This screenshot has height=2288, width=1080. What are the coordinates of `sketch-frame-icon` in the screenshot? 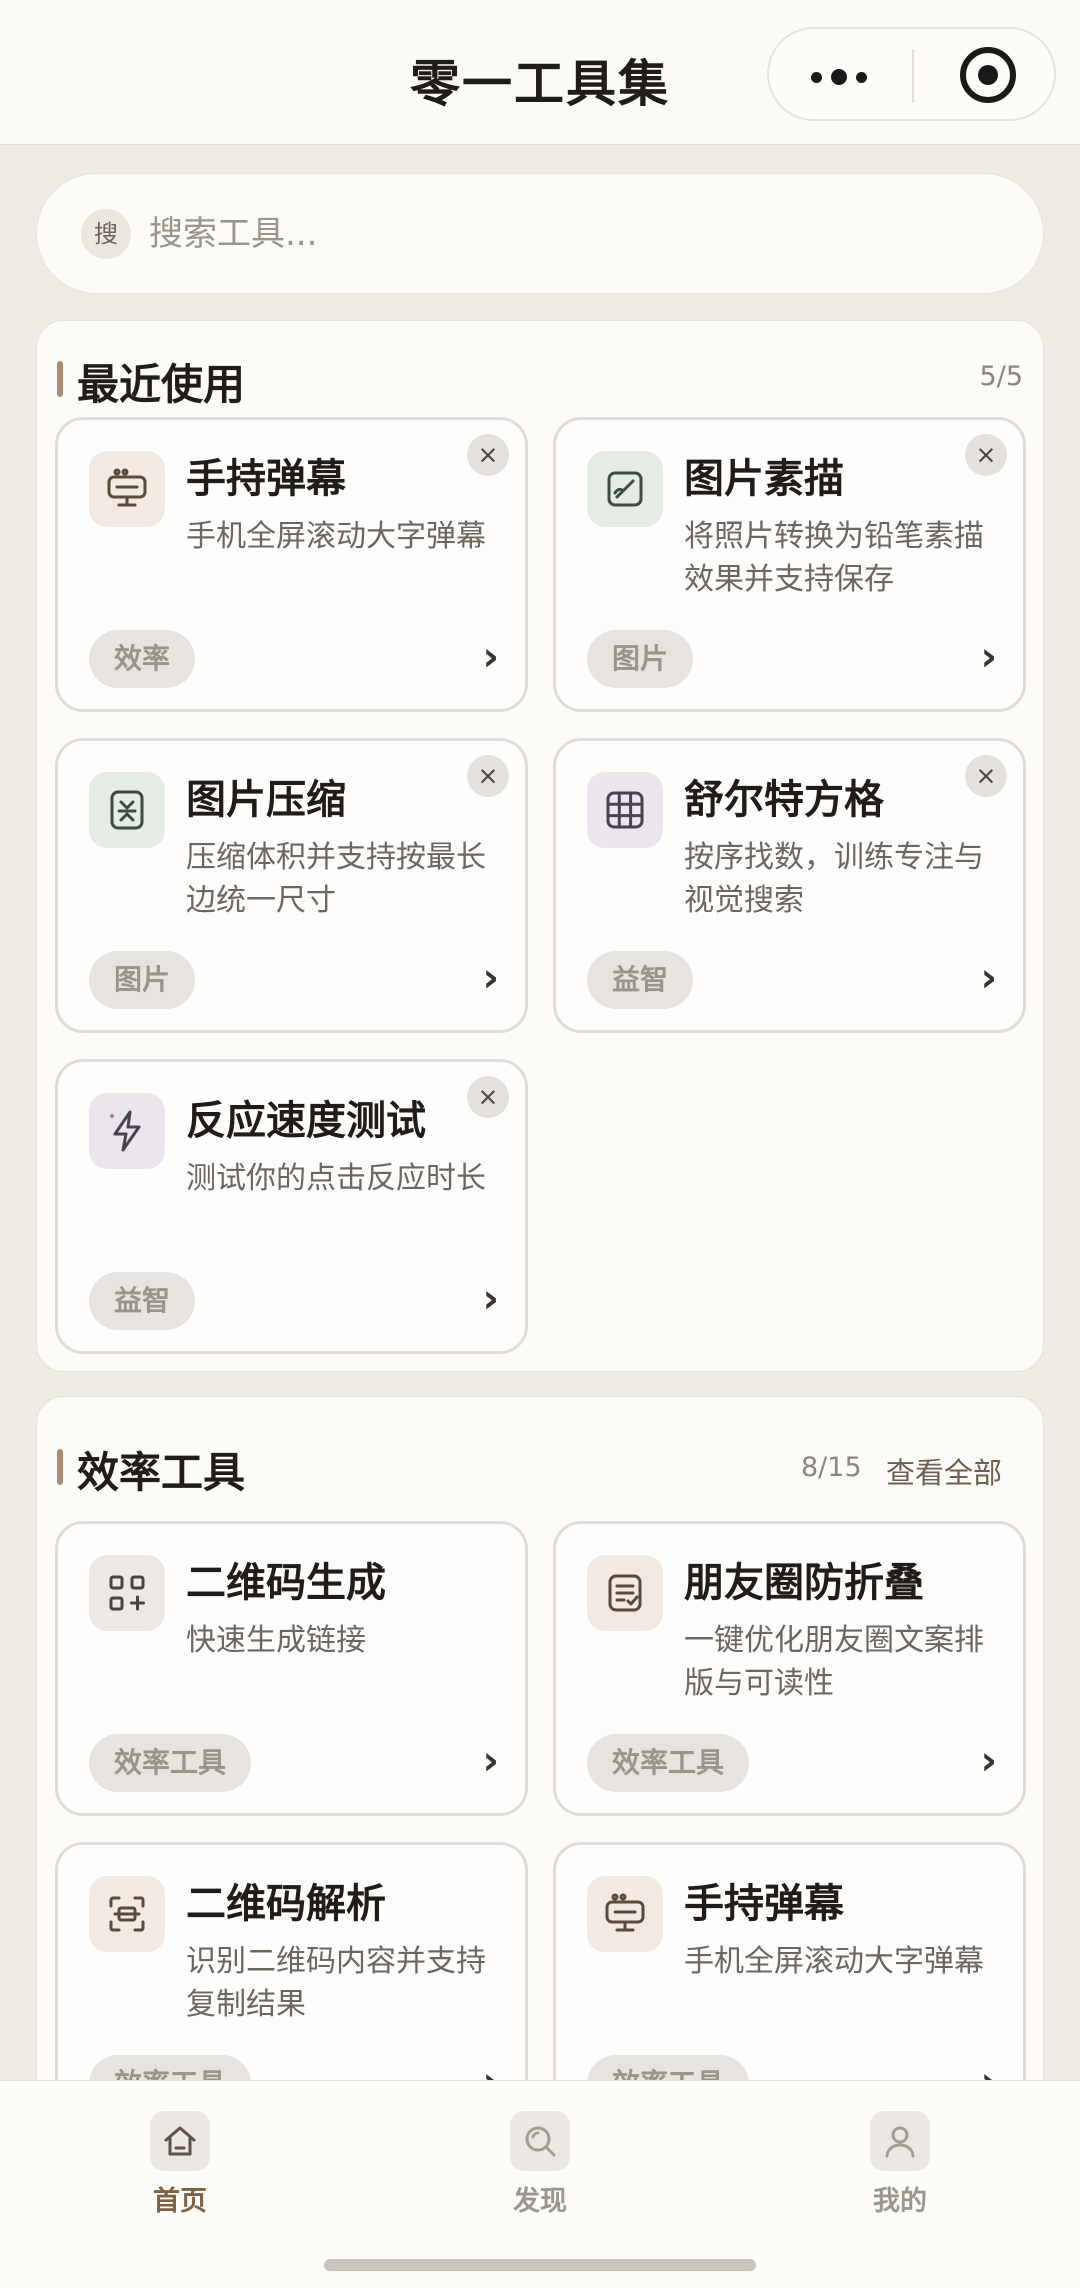 It's located at (625, 489).